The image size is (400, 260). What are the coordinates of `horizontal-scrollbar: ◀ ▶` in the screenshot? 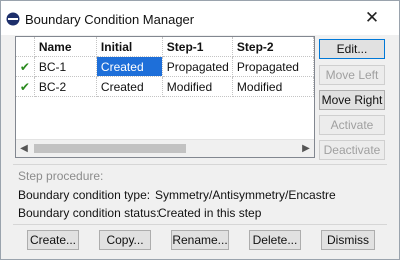 It's located at (165, 148).